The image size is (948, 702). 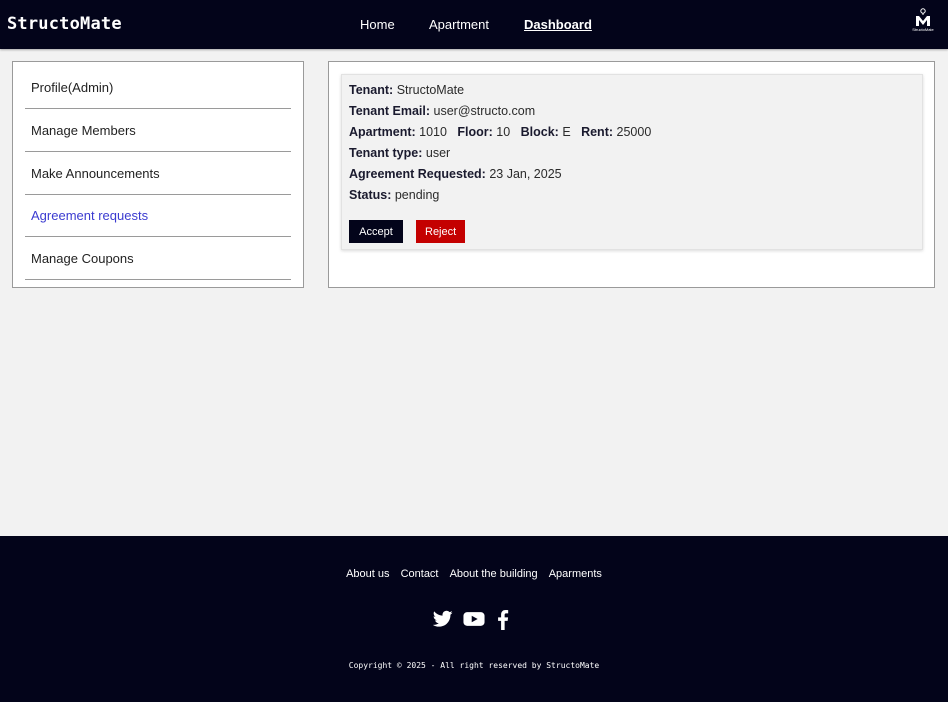 I want to click on sidebar-item-profile: Profile(Admin), so click(x=158, y=87).